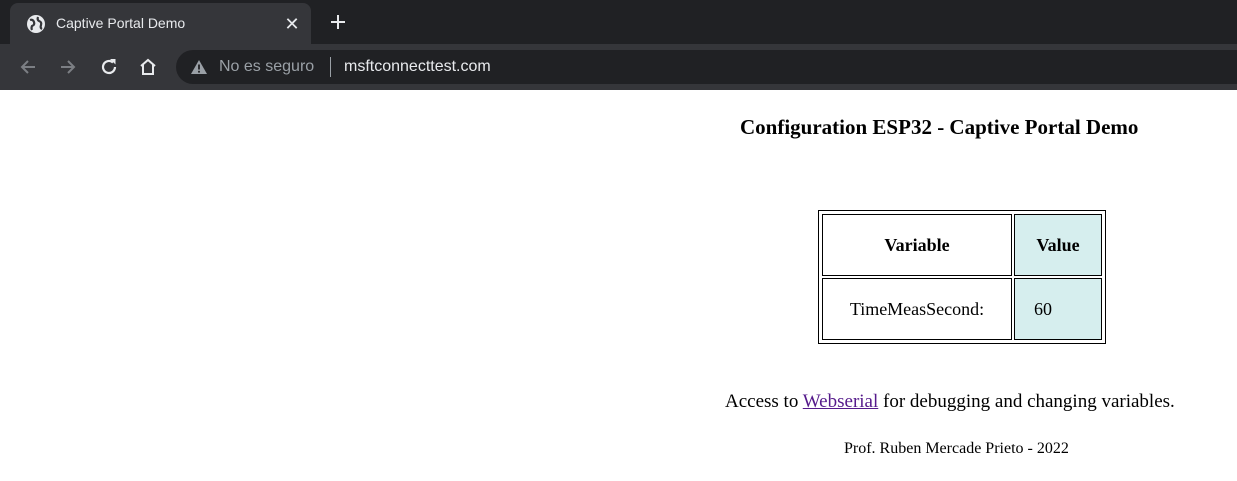 This screenshot has height=481, width=1237. I want to click on browser-tab: Captive Portal Demo ✕, so click(160, 23).